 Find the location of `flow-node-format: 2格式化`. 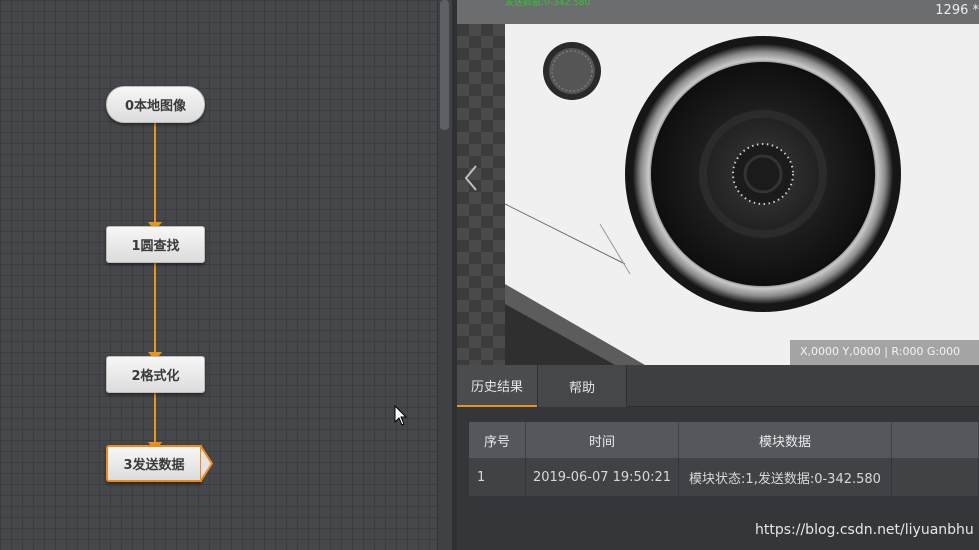

flow-node-format: 2格式化 is located at coordinates (155, 374).